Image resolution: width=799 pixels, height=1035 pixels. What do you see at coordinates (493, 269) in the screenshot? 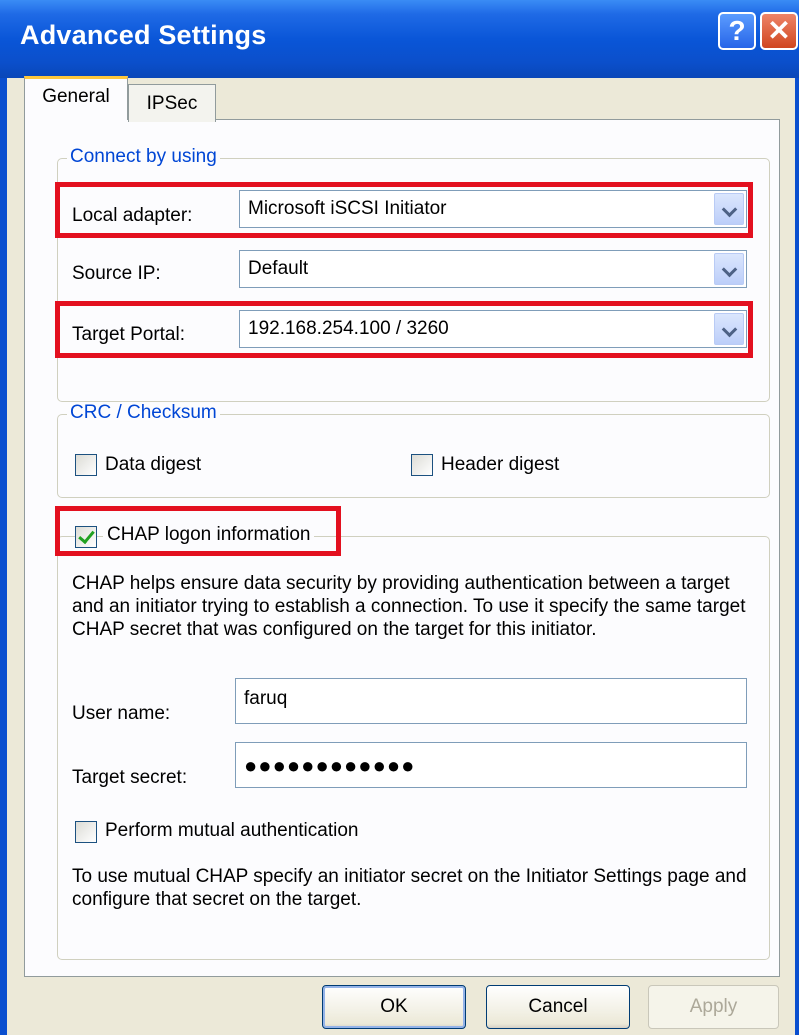
I see `source-ip-select: Default` at bounding box center [493, 269].